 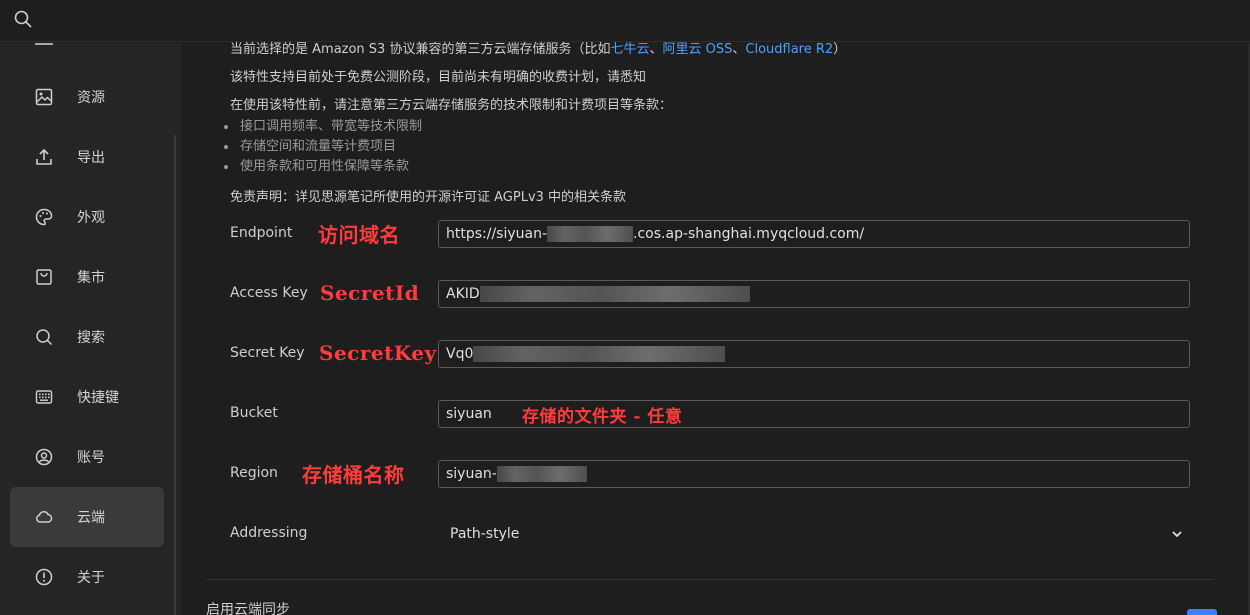 What do you see at coordinates (1177, 534) in the screenshot?
I see `chevron-down-icon` at bounding box center [1177, 534].